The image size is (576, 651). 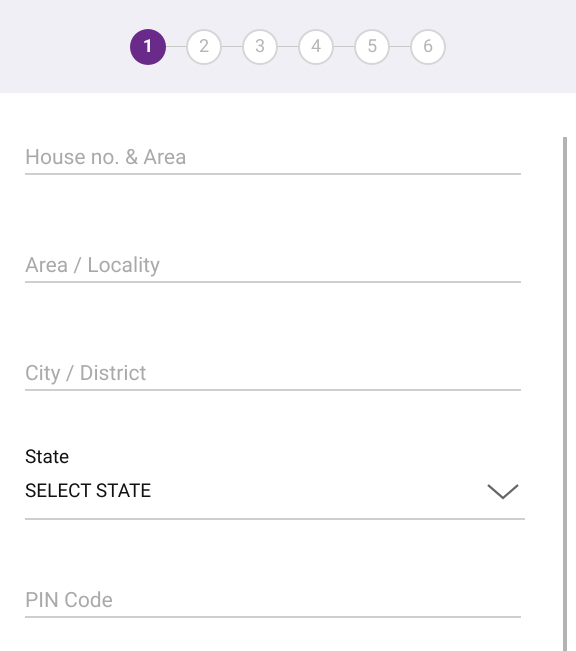 What do you see at coordinates (273, 375) in the screenshot?
I see `input-field: City / District` at bounding box center [273, 375].